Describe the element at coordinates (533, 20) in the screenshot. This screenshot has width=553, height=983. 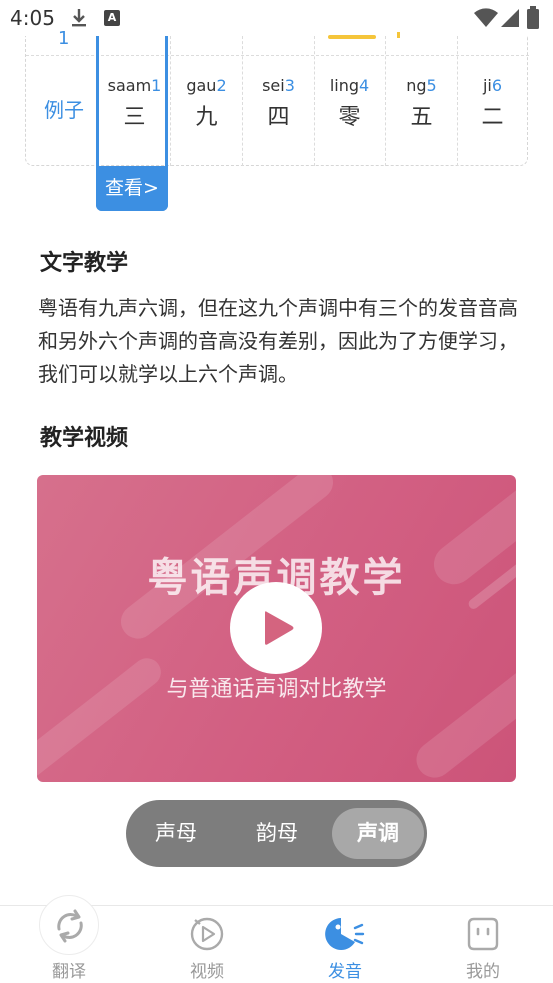
I see `battery-icon` at that location.